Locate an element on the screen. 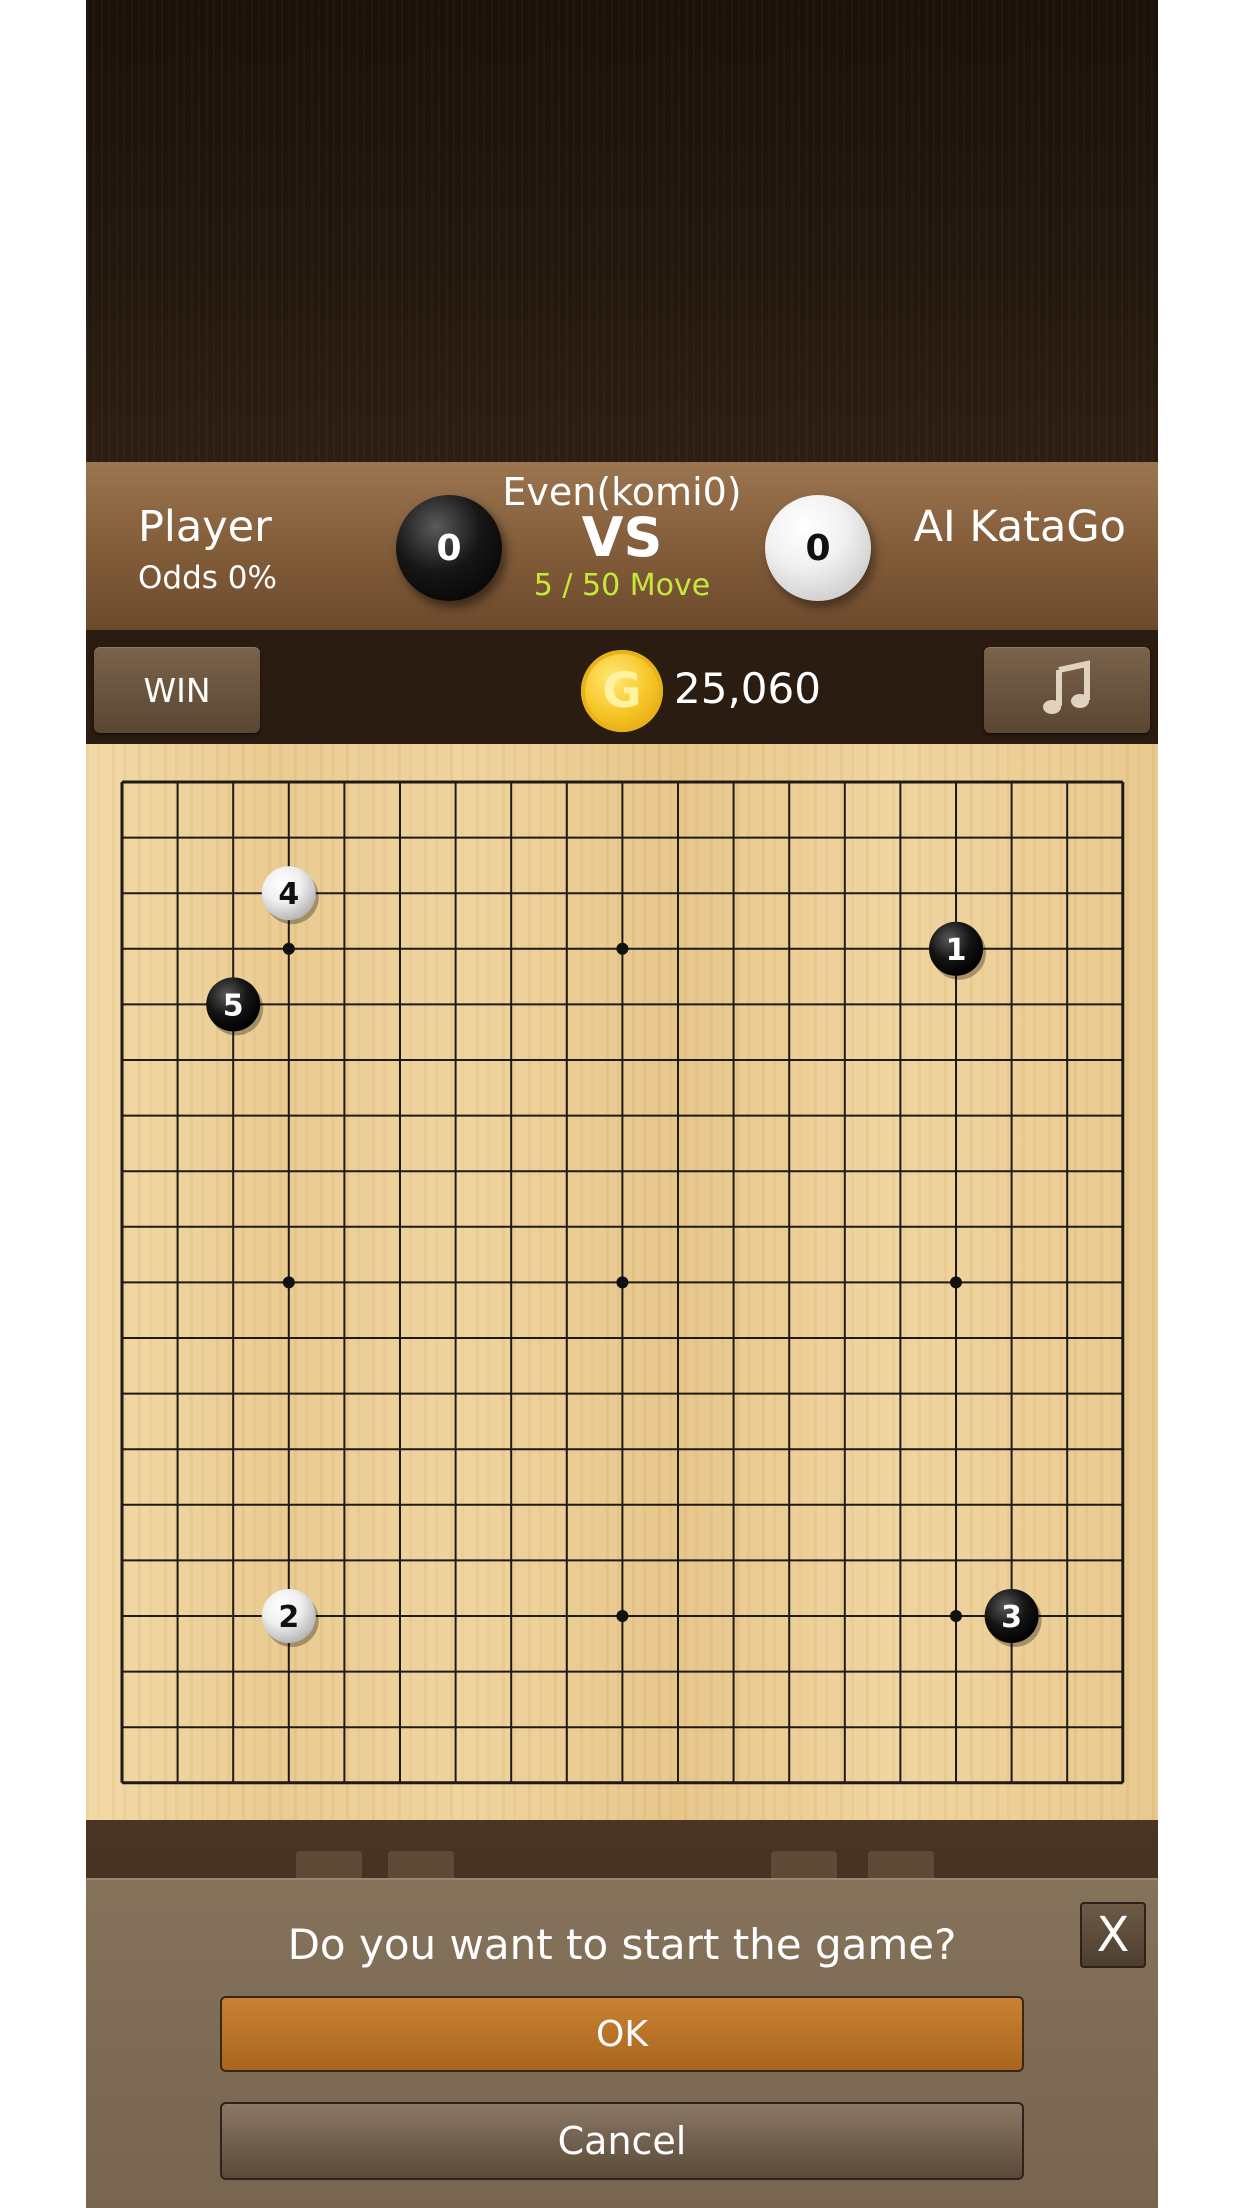 The width and height of the screenshot is (1242, 2208). white-stone: 2 is located at coordinates (290, 1618).